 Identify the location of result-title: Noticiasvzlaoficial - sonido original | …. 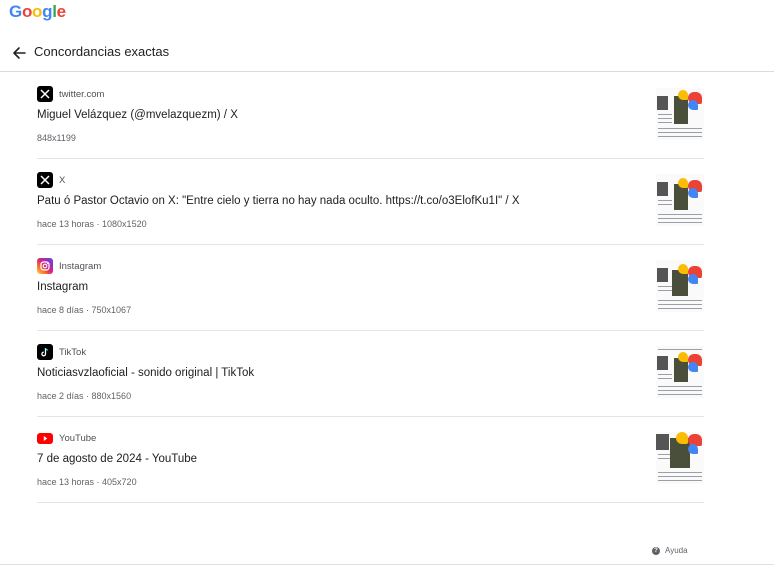
(145, 373).